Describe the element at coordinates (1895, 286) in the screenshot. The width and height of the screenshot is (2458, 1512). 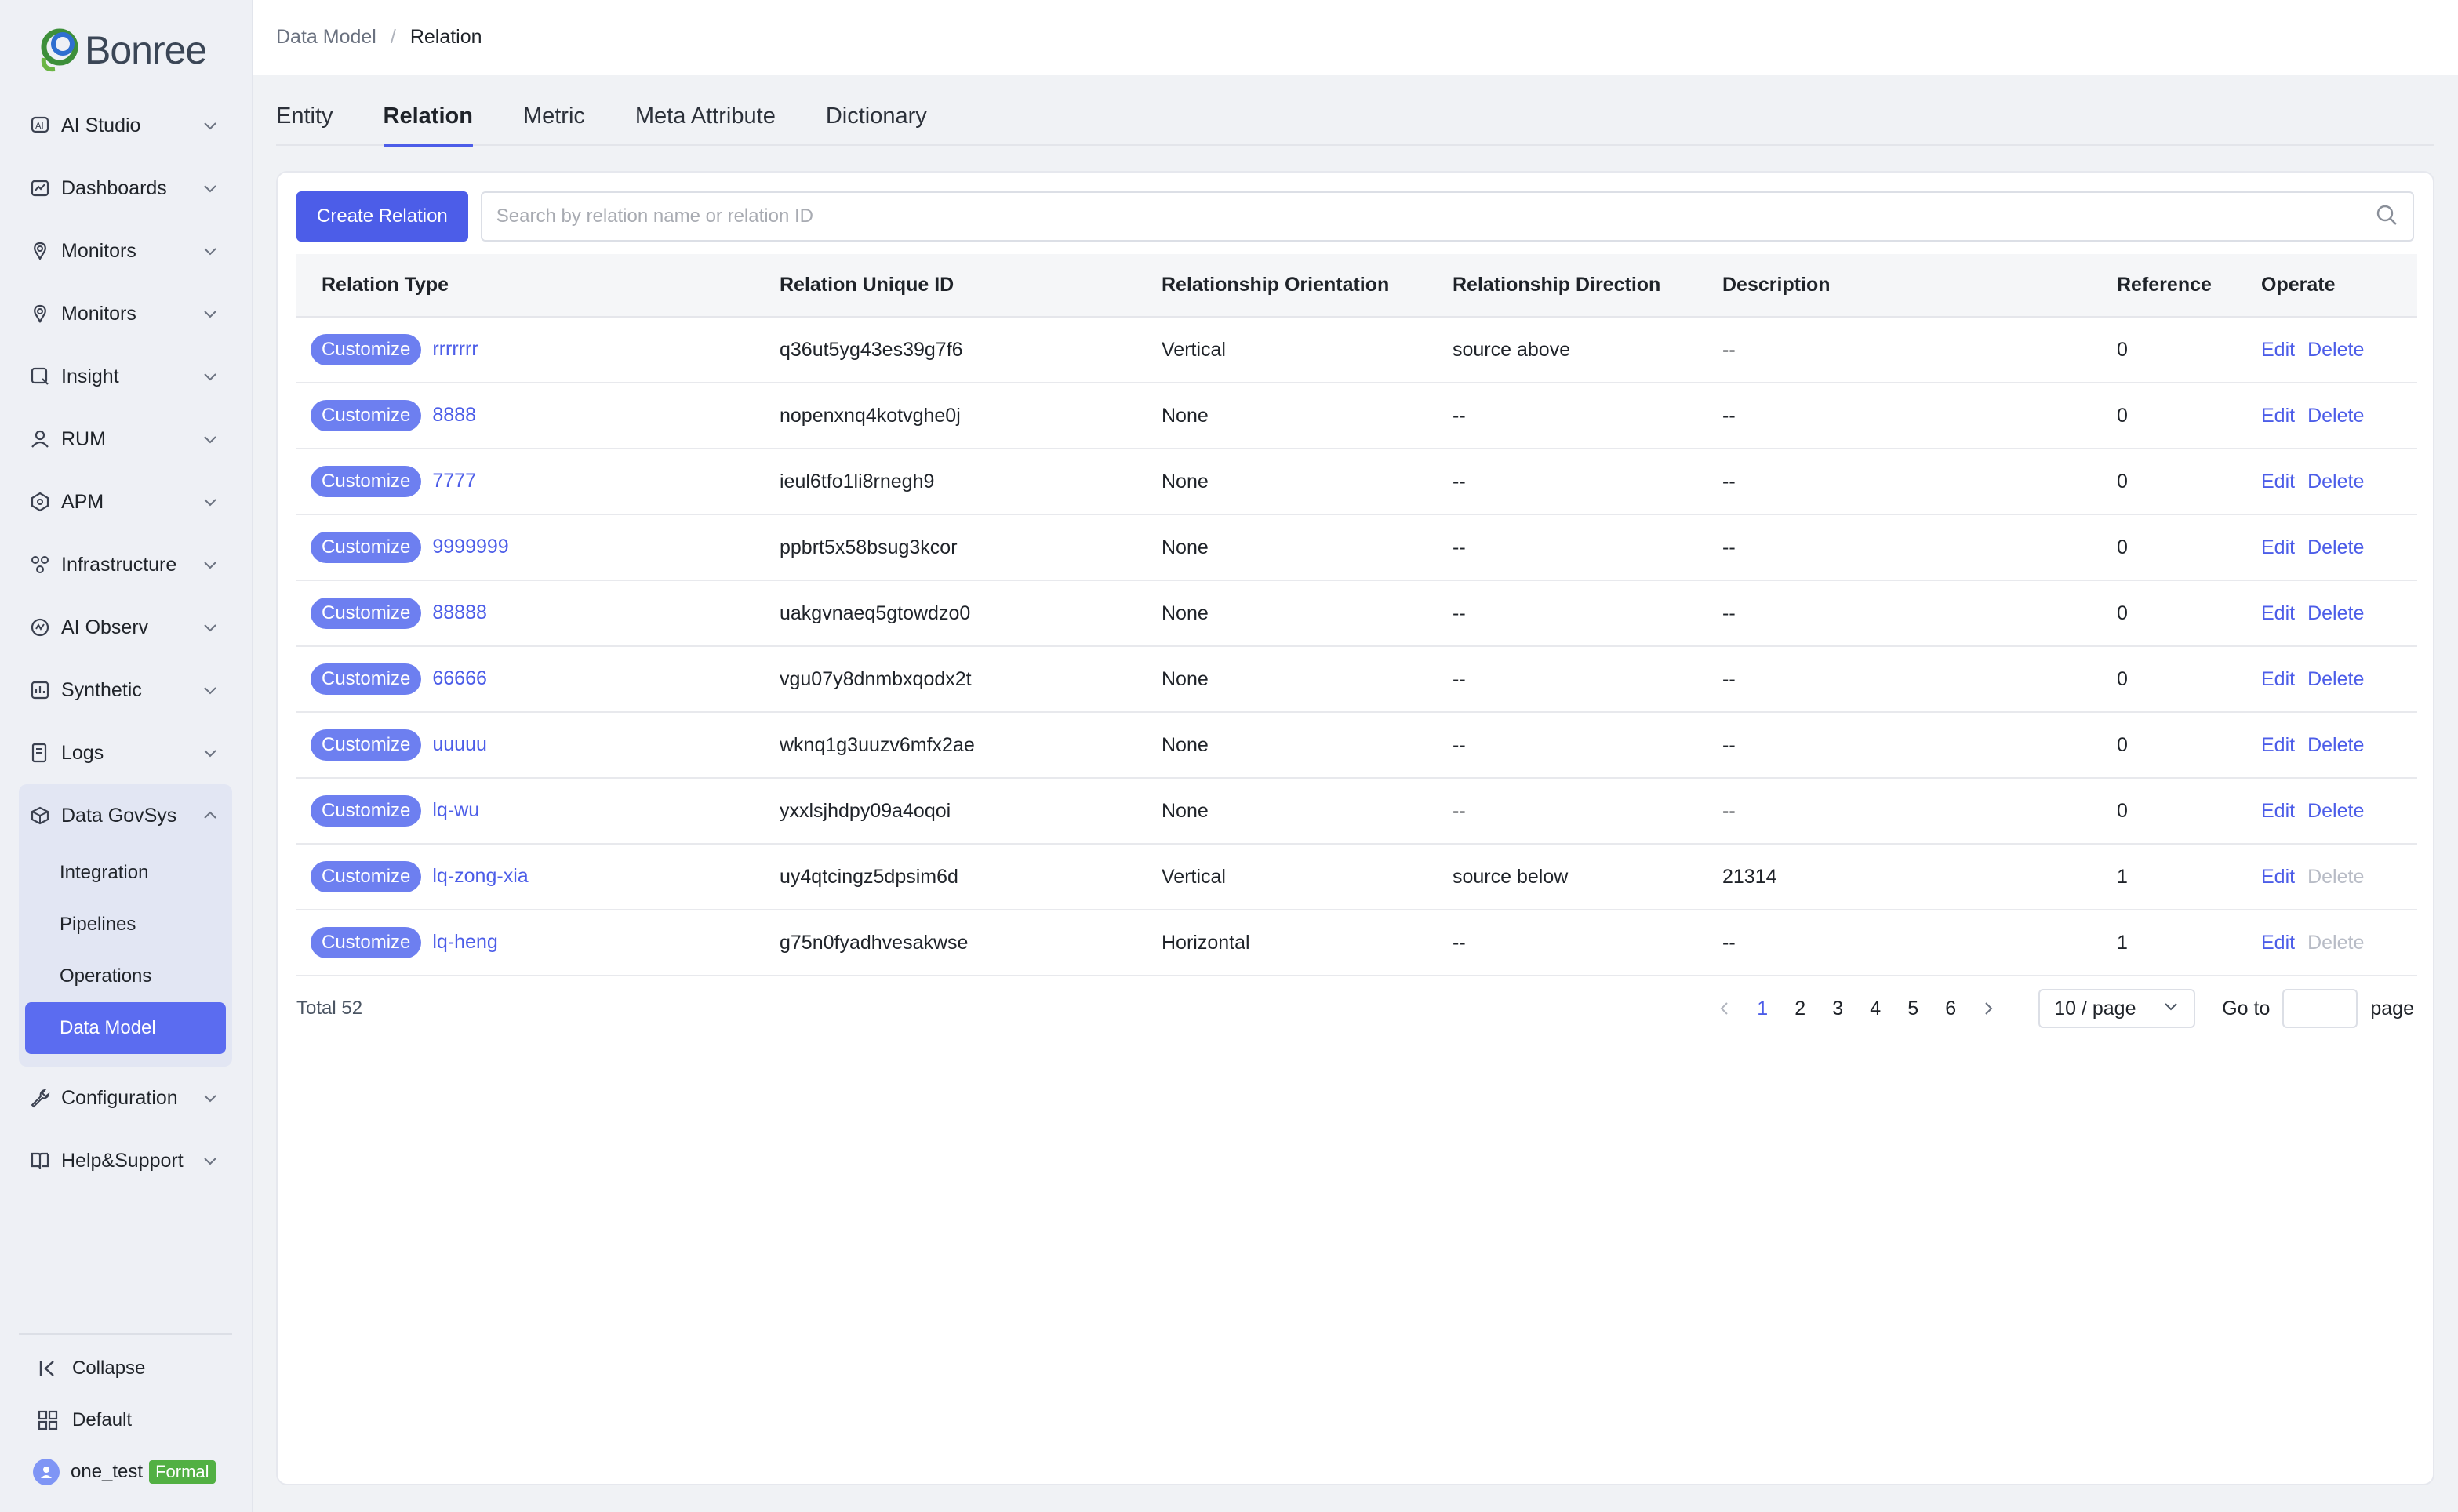
I see `column-header-description: Description` at that location.